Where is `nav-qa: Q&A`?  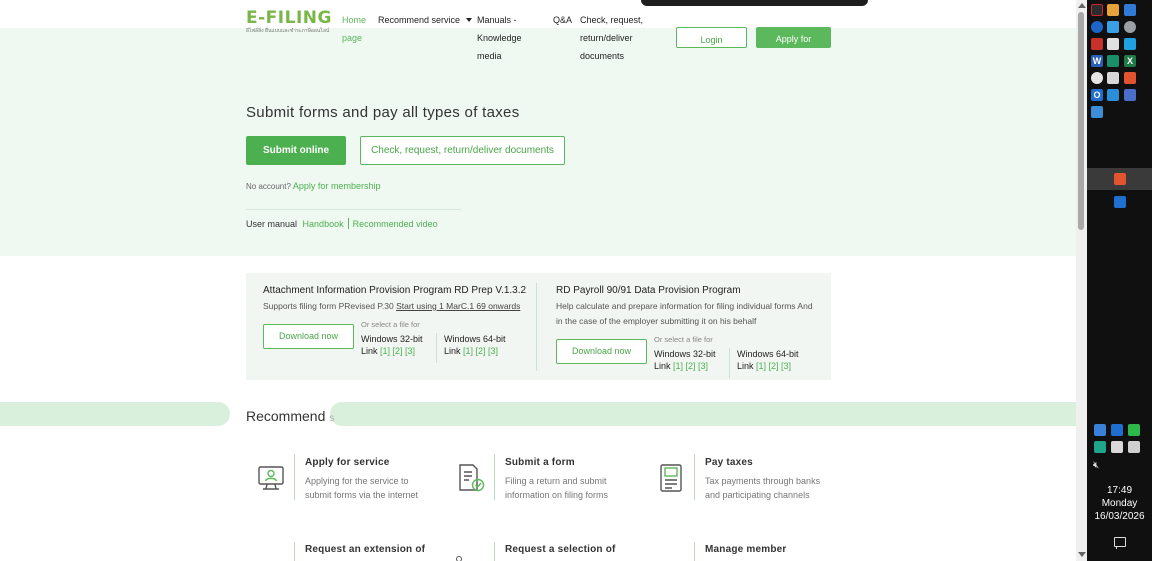
nav-qa: Q&A is located at coordinates (562, 20).